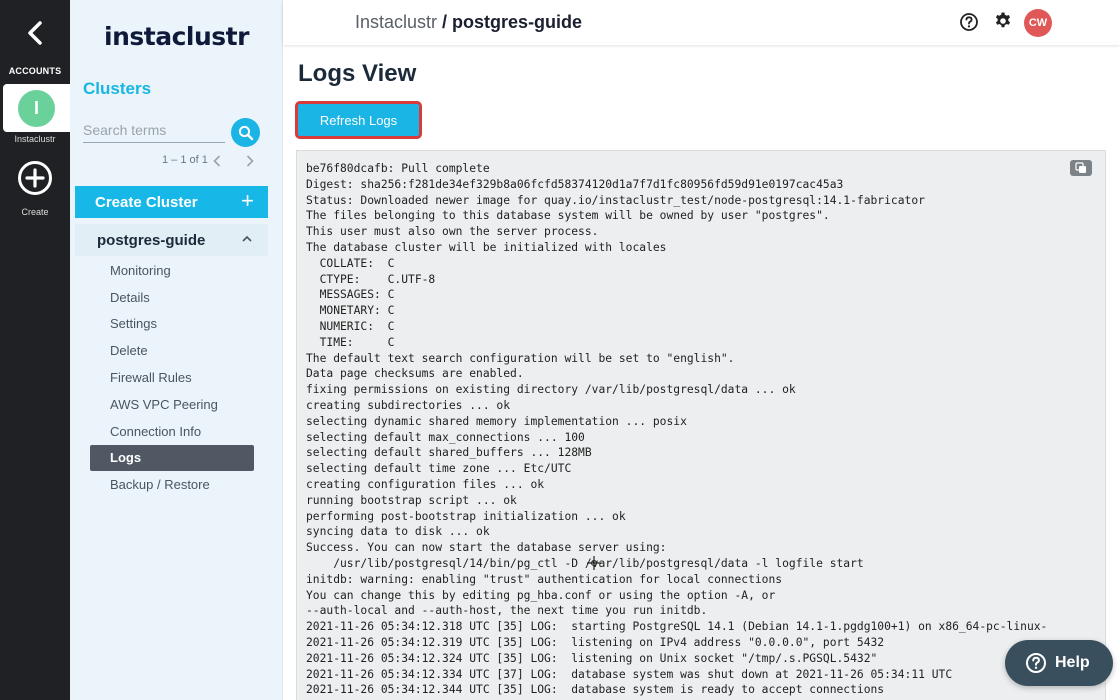  I want to click on log-line: running bootstrap script ... ok, so click(411, 500).